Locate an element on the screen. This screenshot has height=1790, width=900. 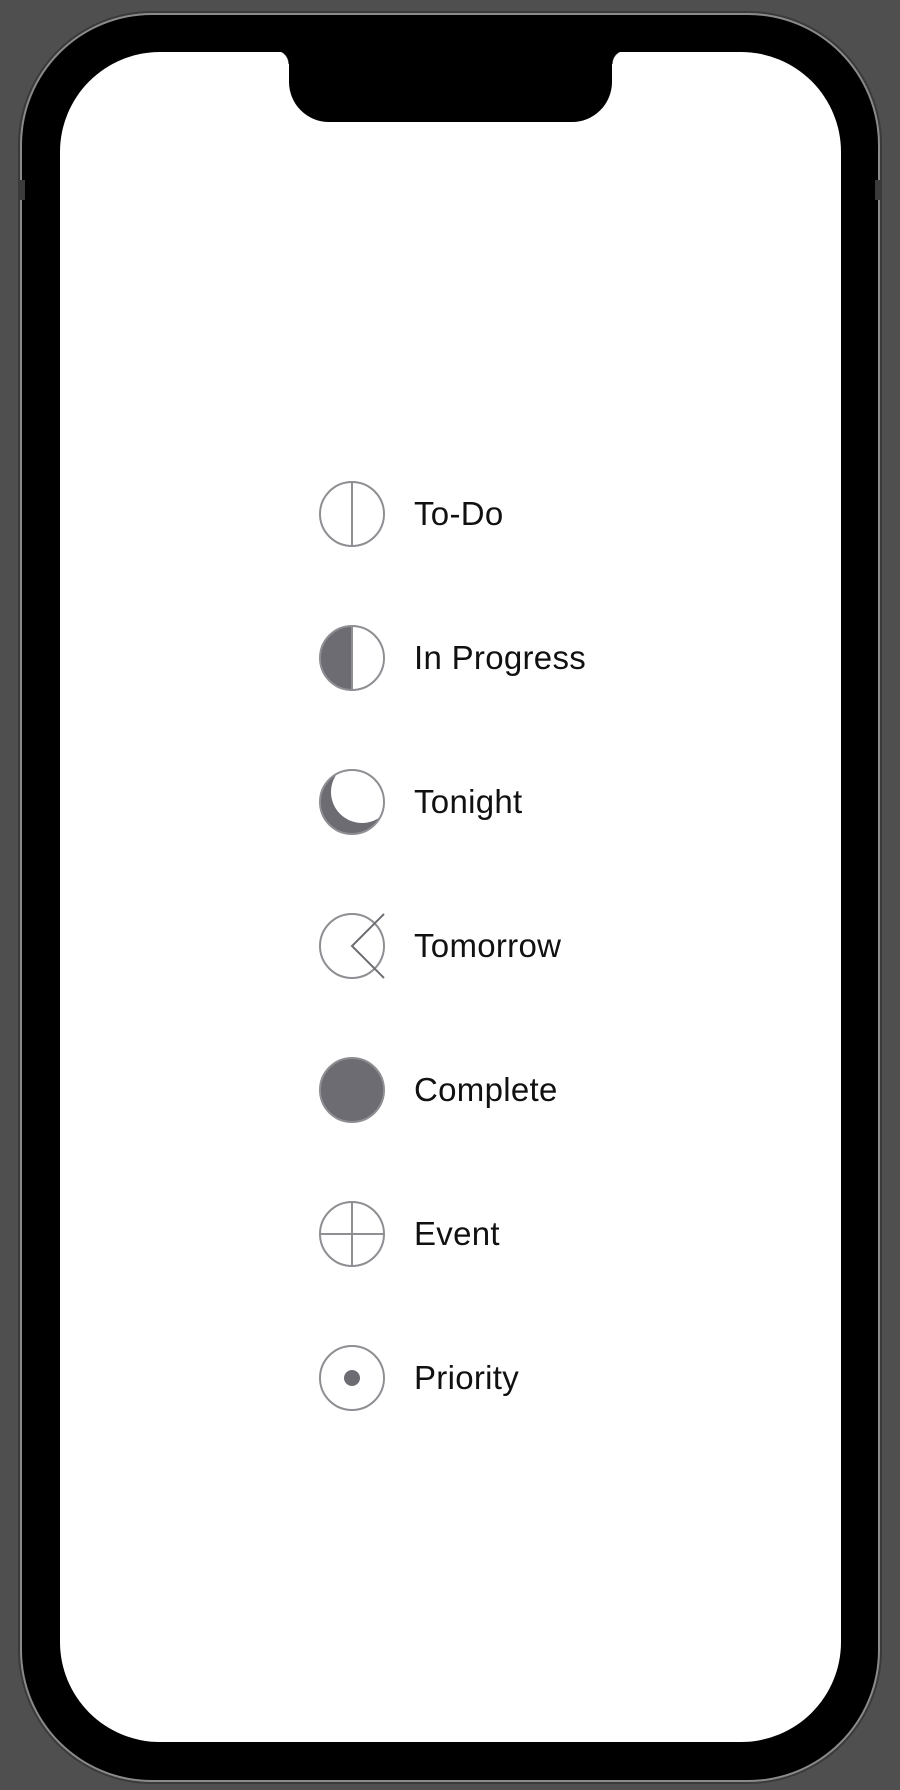
complete-filled-circle-icon is located at coordinates (352, 1090).